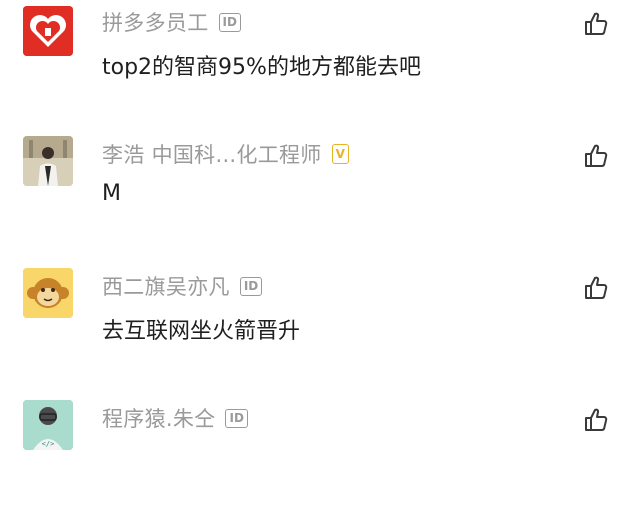  What do you see at coordinates (340, 154) in the screenshot?
I see `verified-badge: V` at bounding box center [340, 154].